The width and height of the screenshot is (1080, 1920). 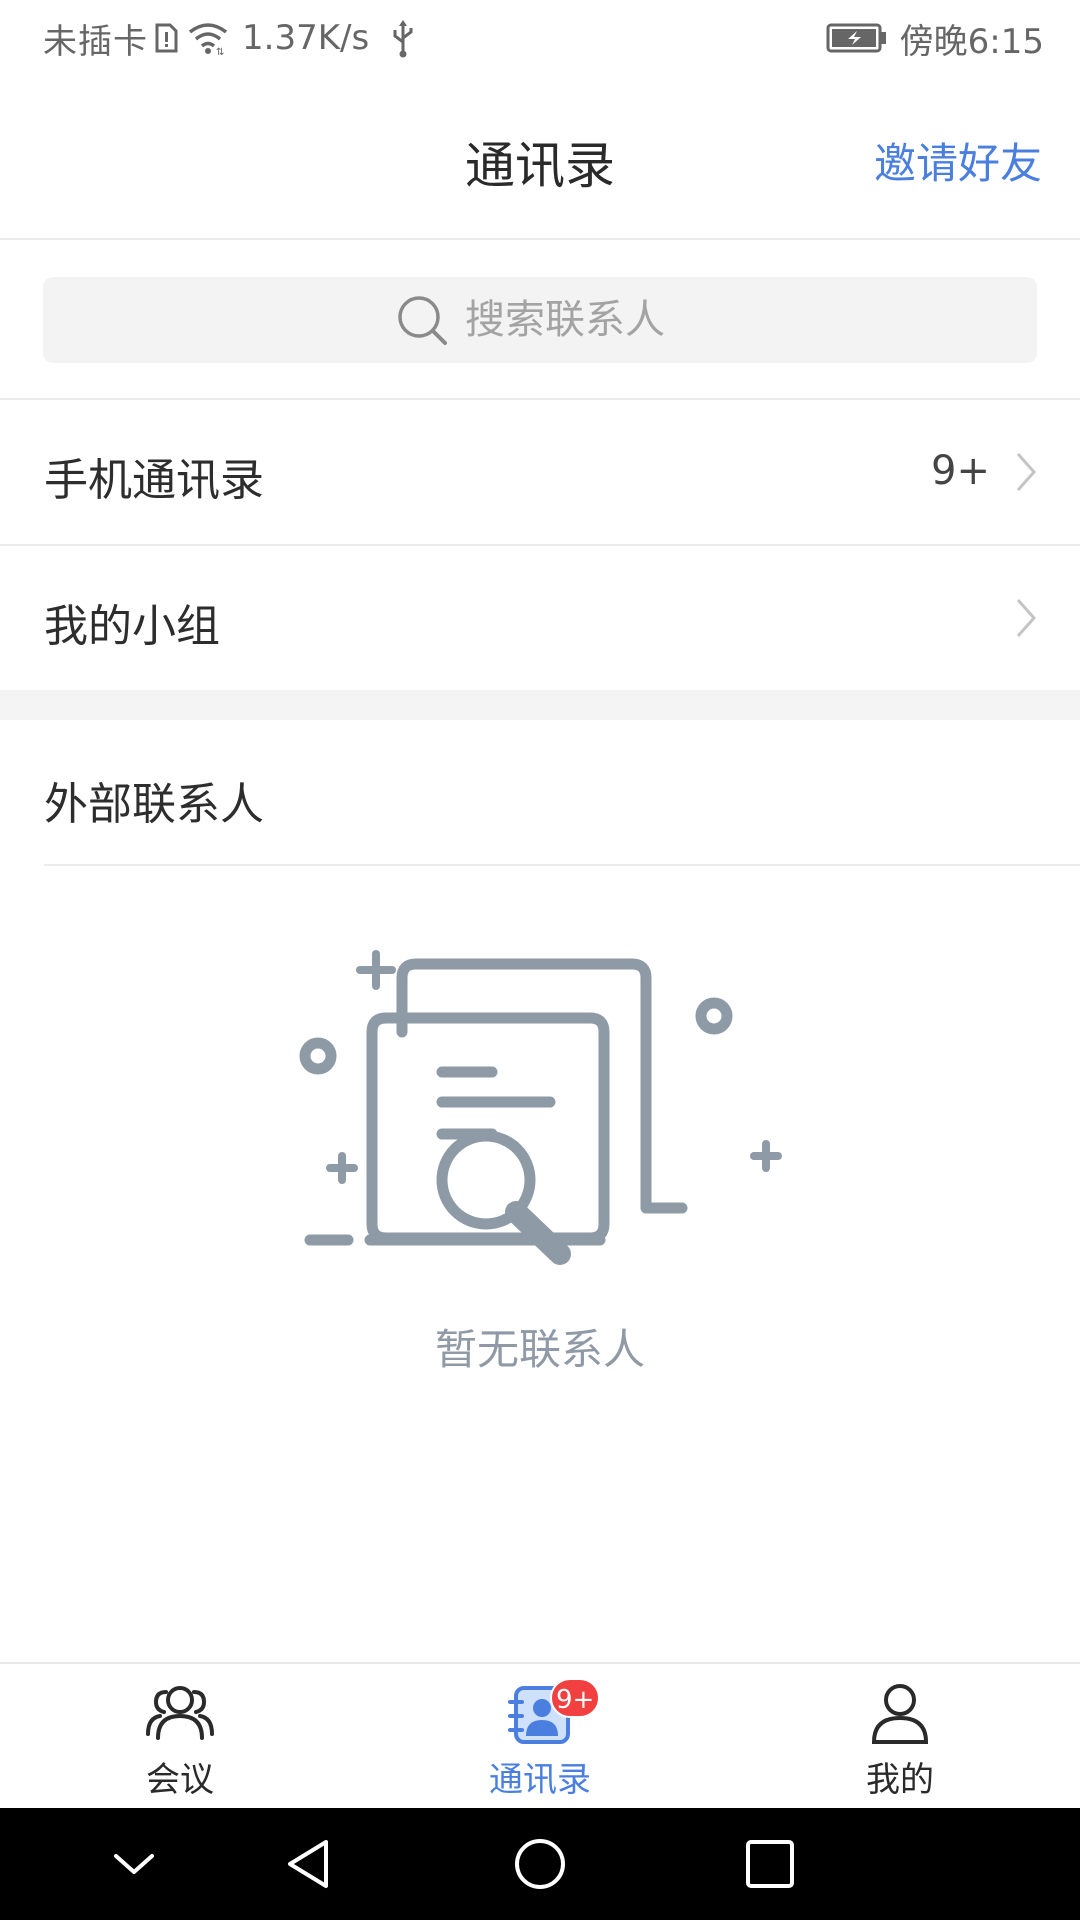 What do you see at coordinates (575, 1698) in the screenshot?
I see `contacts-badge: 9+` at bounding box center [575, 1698].